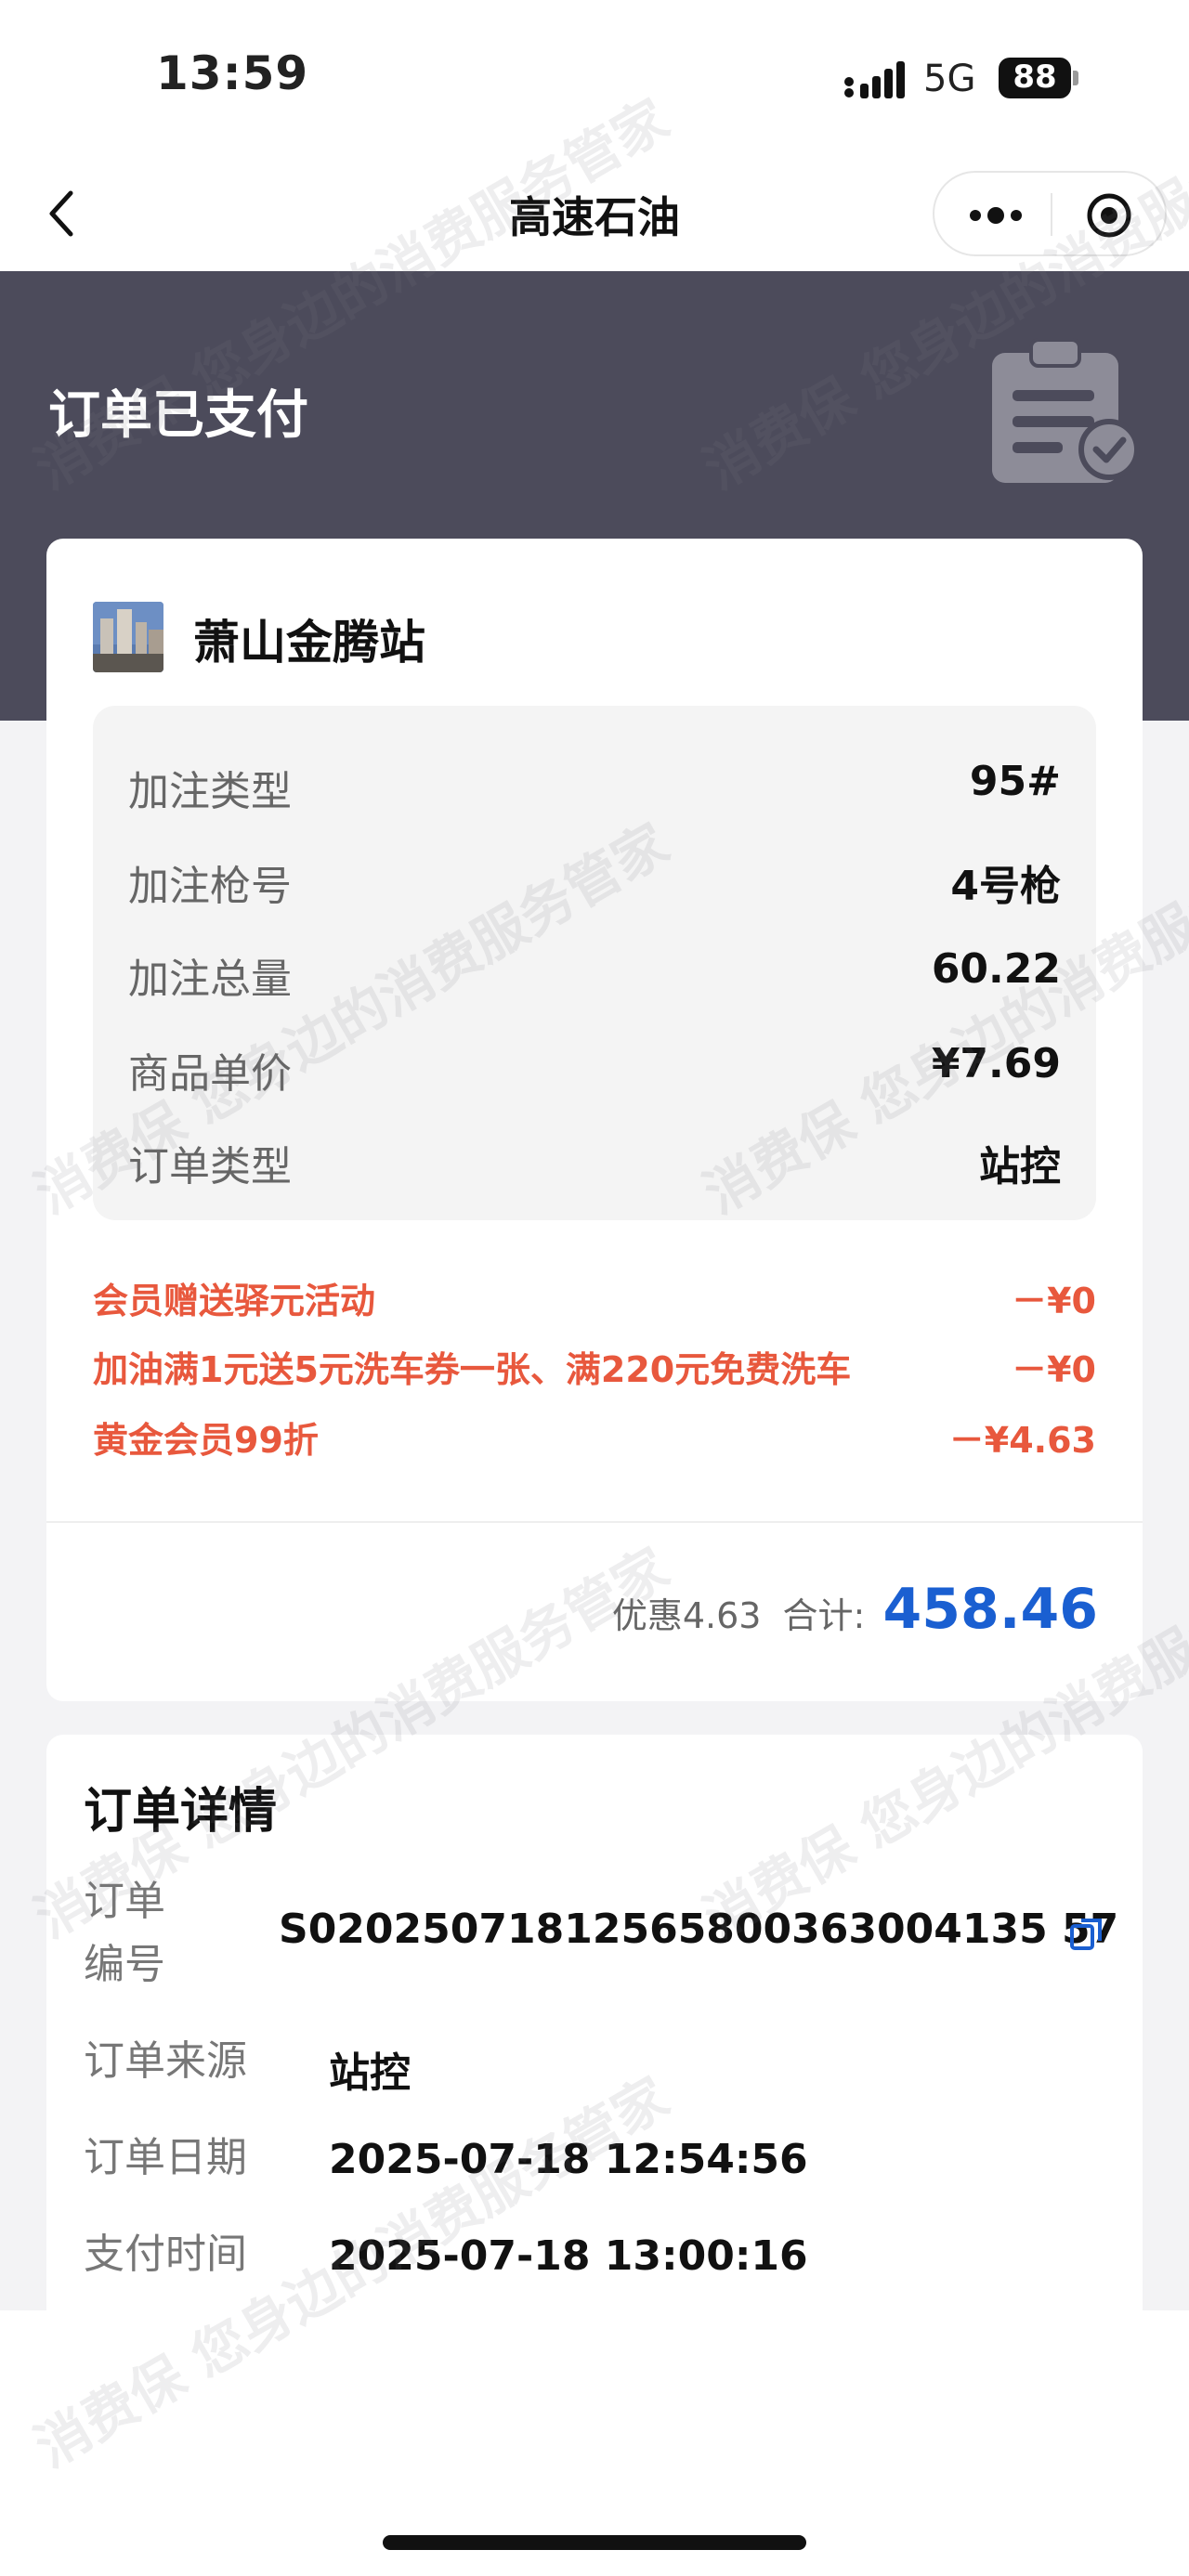 This screenshot has width=1189, height=2576. I want to click on copy-icon, so click(1086, 1933).